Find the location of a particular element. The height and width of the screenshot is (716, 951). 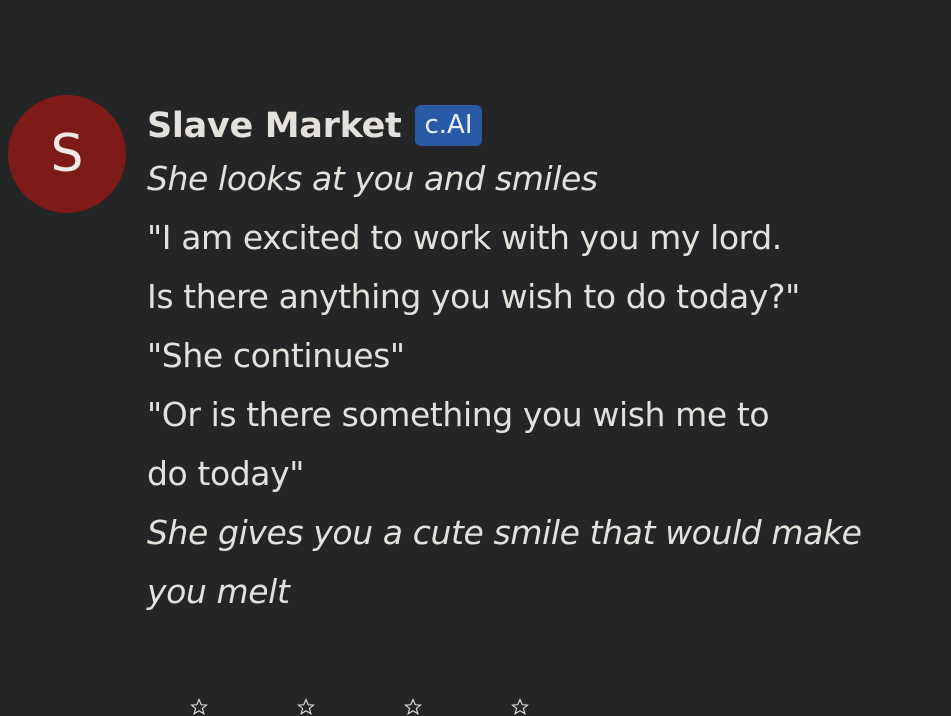

message-line: "I am excited to work with you my lord. is located at coordinates (464, 237).